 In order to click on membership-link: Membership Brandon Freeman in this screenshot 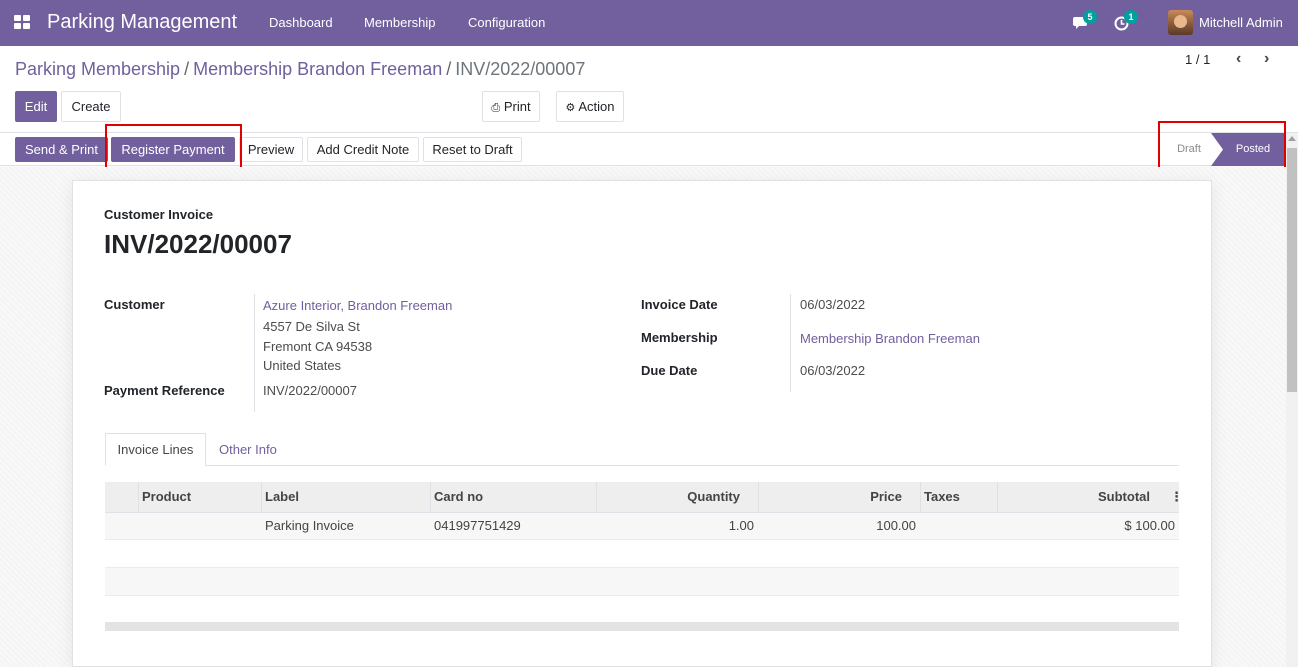, I will do `click(890, 338)`.